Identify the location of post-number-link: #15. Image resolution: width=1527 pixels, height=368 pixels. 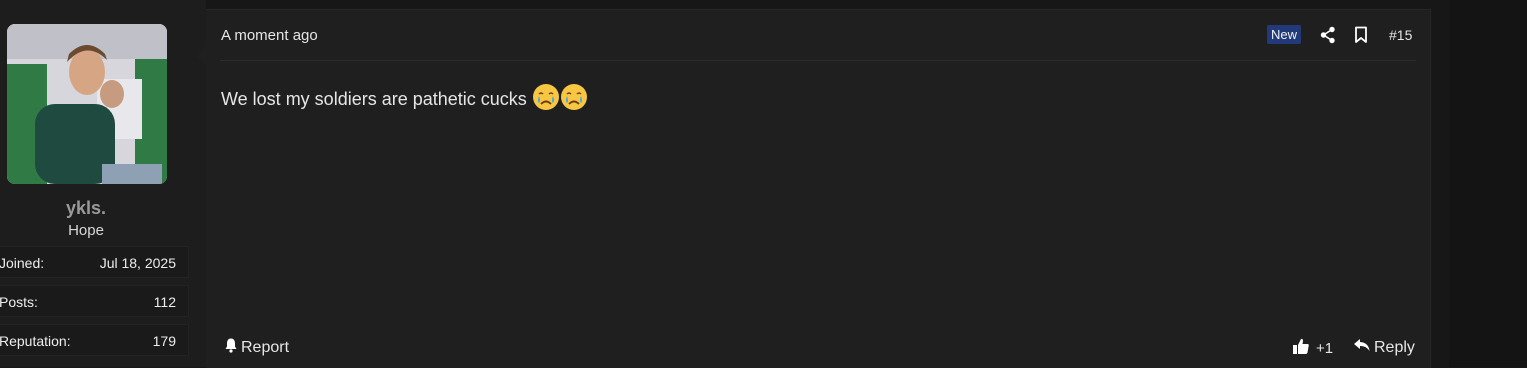
(1400, 35).